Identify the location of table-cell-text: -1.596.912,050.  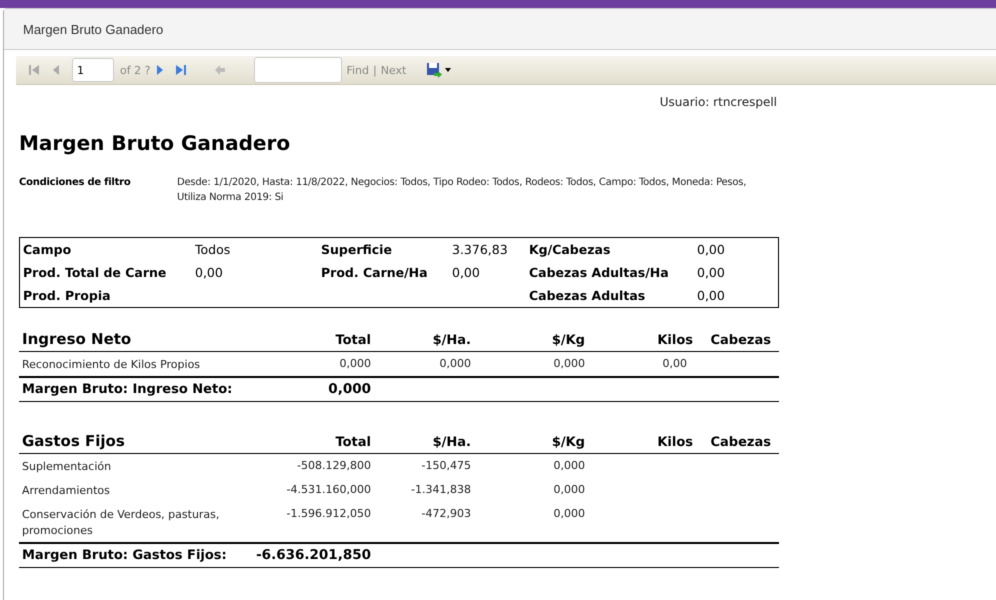
(328, 513).